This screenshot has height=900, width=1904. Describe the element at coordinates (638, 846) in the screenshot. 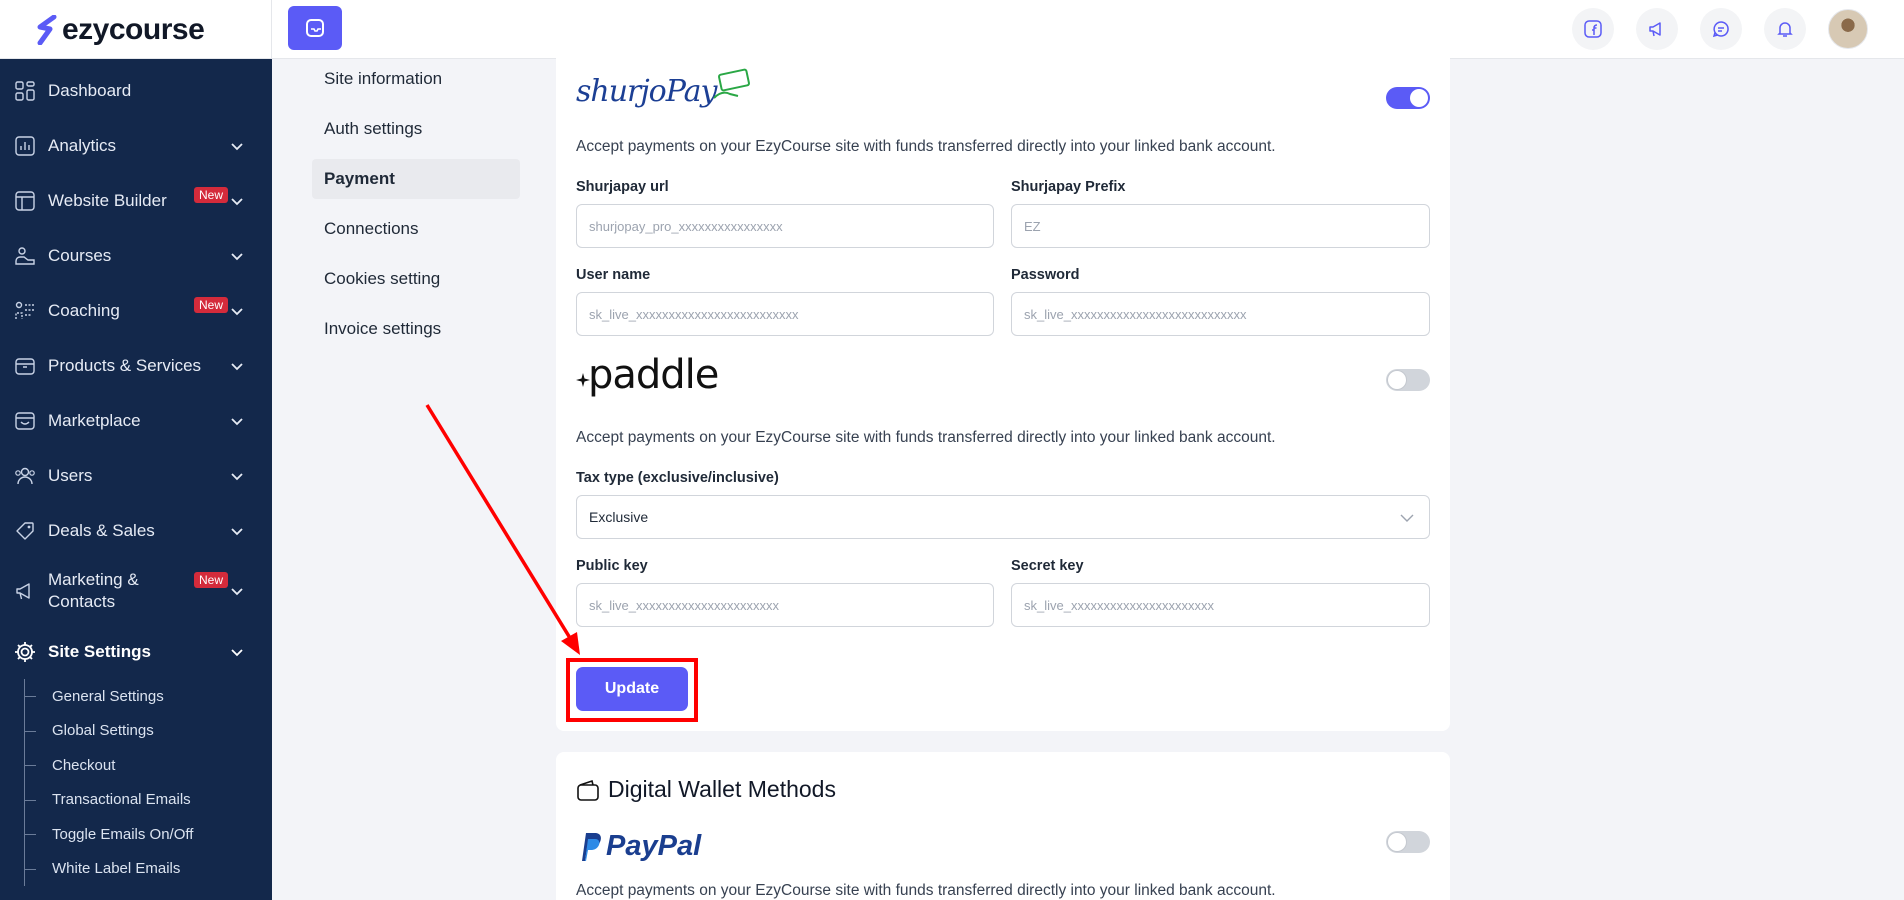

I see `paypal-logo: PayPal` at that location.